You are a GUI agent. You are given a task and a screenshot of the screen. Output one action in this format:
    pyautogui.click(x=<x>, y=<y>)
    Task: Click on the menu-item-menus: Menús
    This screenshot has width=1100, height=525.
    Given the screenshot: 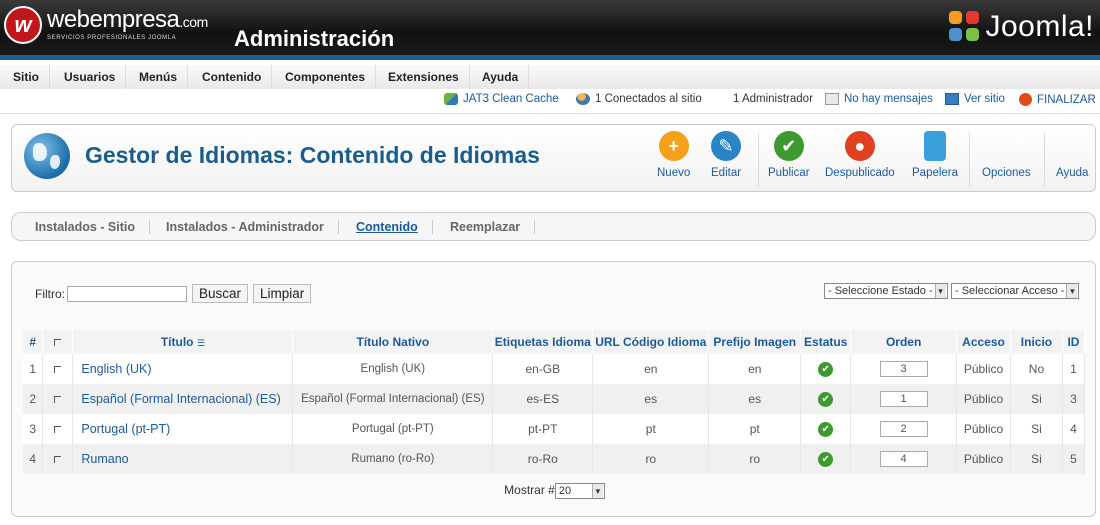 What is the action you would take?
    pyautogui.click(x=164, y=77)
    